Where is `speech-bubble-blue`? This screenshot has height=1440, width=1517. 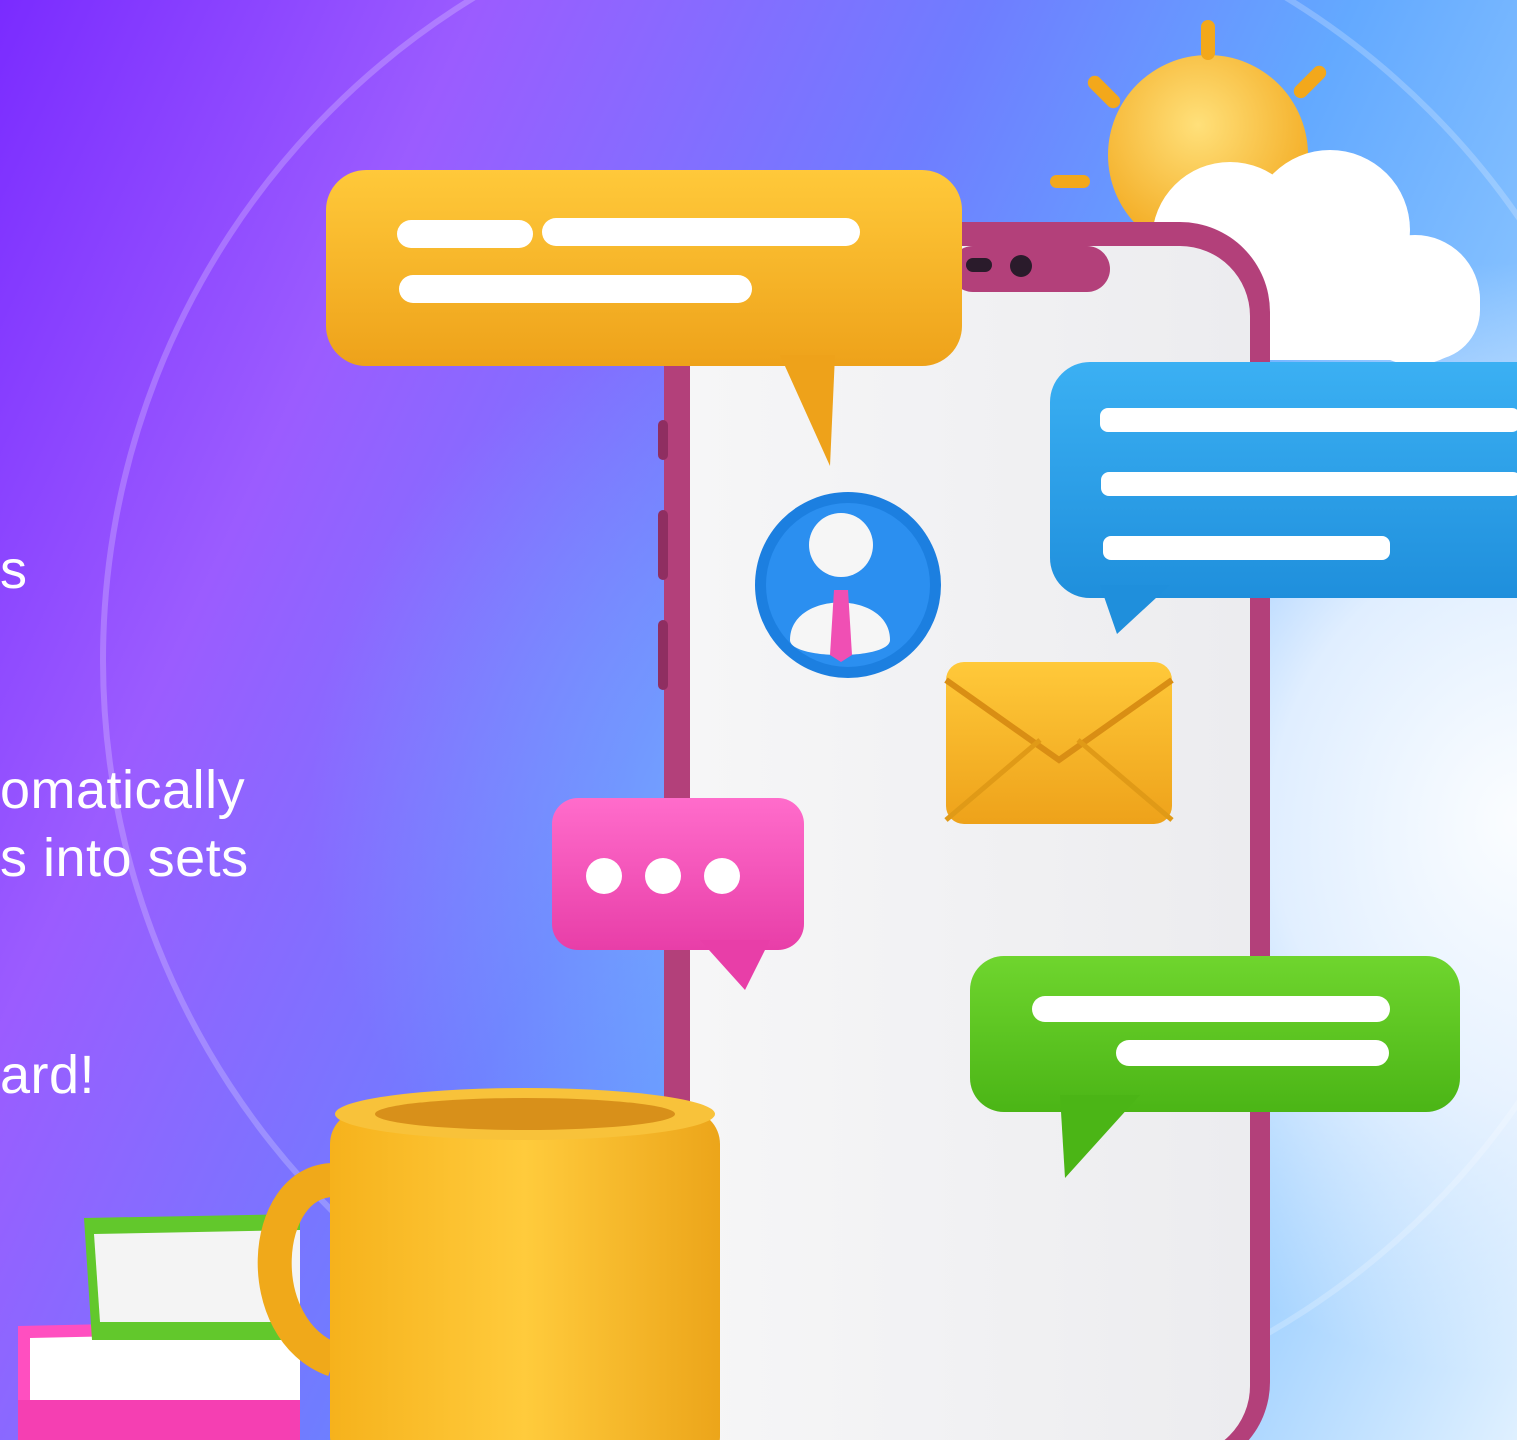 speech-bubble-blue is located at coordinates (1283, 498).